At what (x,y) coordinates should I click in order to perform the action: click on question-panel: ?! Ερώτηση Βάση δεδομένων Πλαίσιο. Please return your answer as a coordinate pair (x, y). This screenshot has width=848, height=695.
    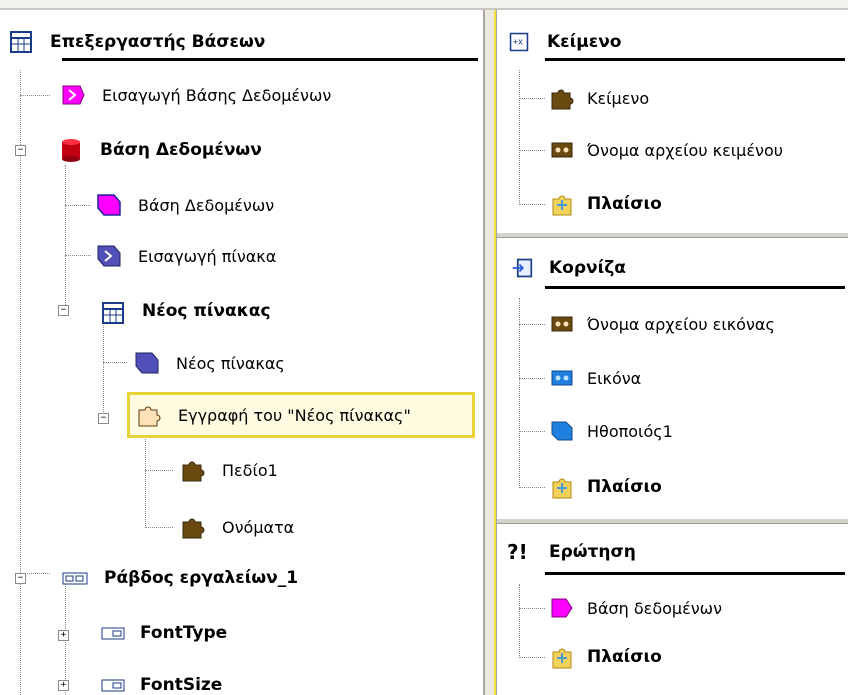
    Looking at the image, I should click on (672, 609).